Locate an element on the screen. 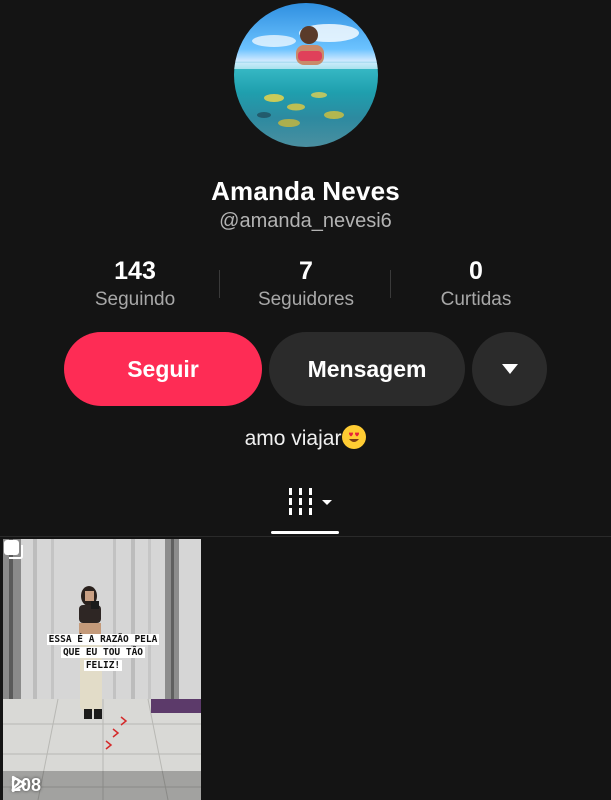  bio-text: amo viajar is located at coordinates (293, 438).